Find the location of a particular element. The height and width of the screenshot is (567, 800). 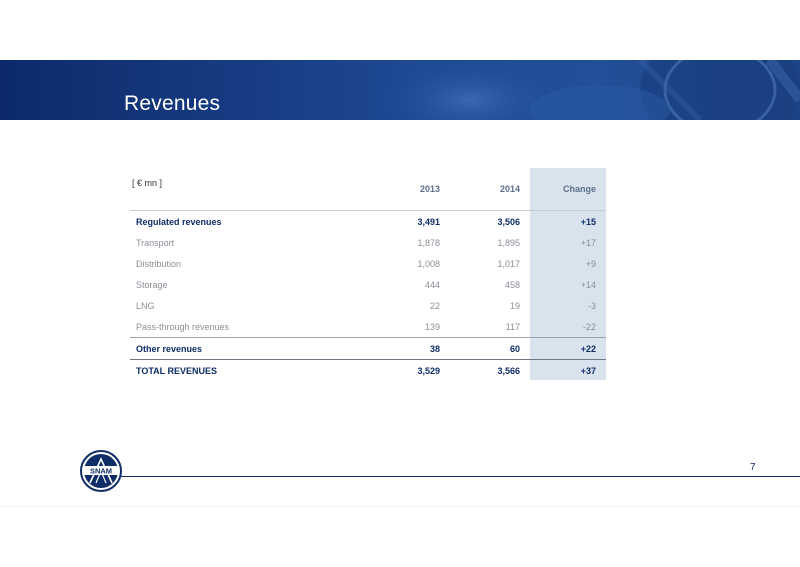

logo-text: SNAM is located at coordinates (101, 471).